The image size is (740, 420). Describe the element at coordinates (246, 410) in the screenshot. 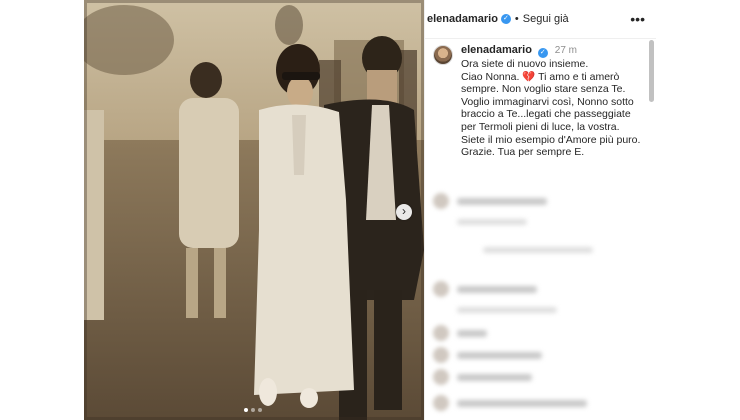

I see `carousel-dot-active` at that location.